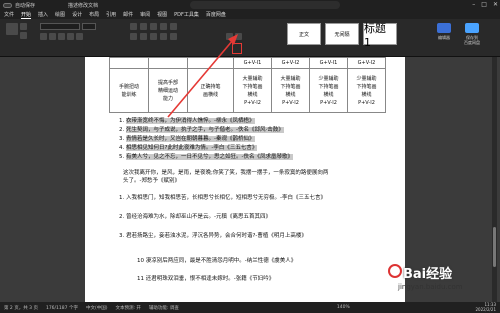  What do you see at coordinates (430, 287) in the screenshot?
I see `watermark-url: jingyan.baidu.com` at bounding box center [430, 287].